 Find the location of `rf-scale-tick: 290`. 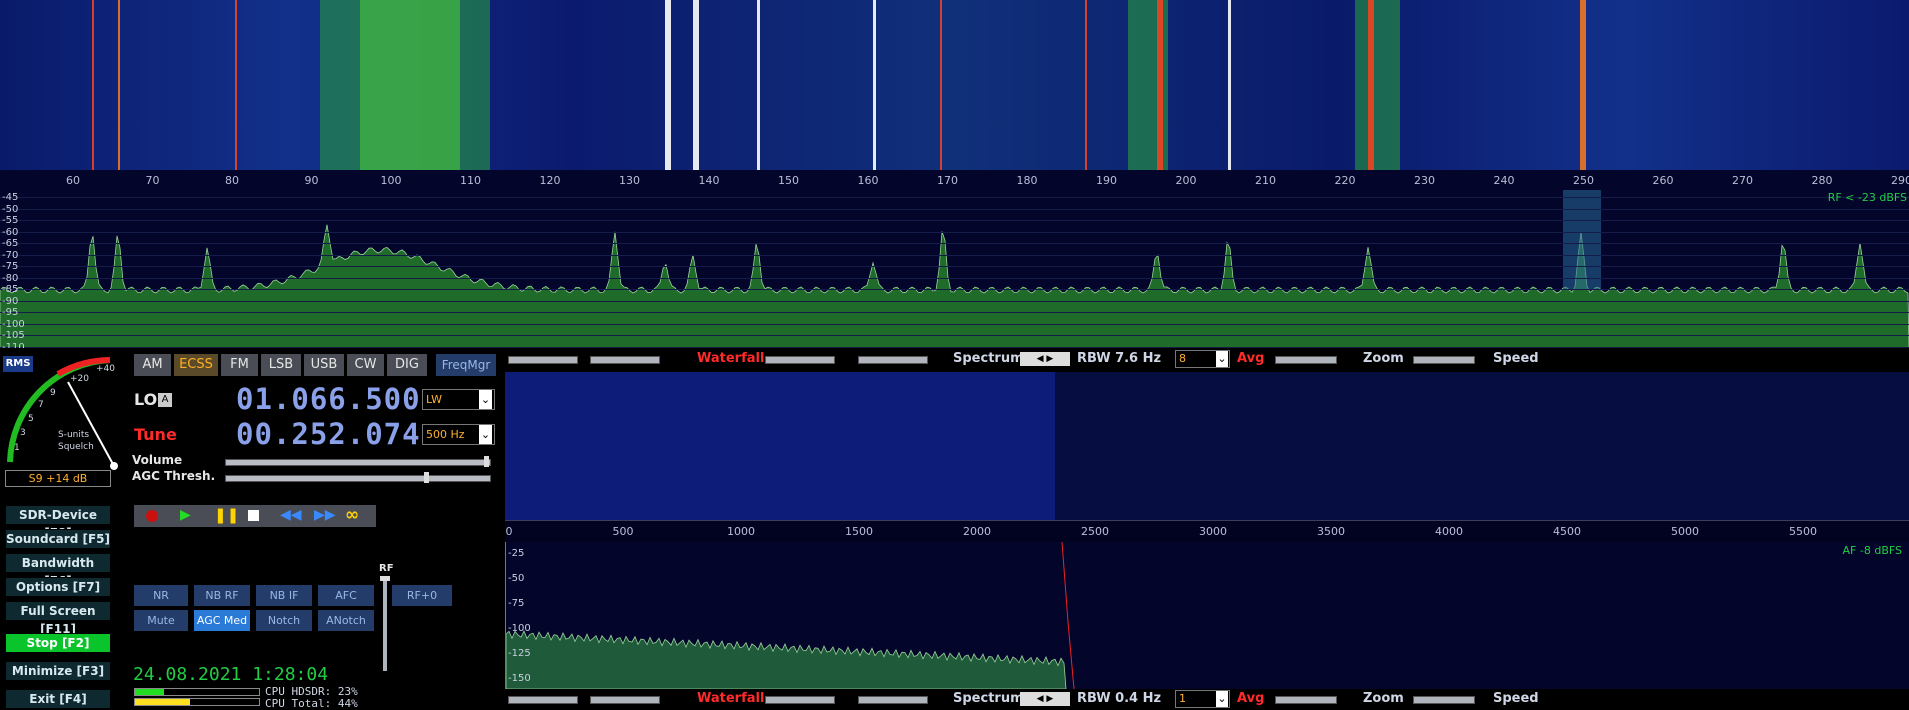

rf-scale-tick: 290 is located at coordinates (1900, 180).